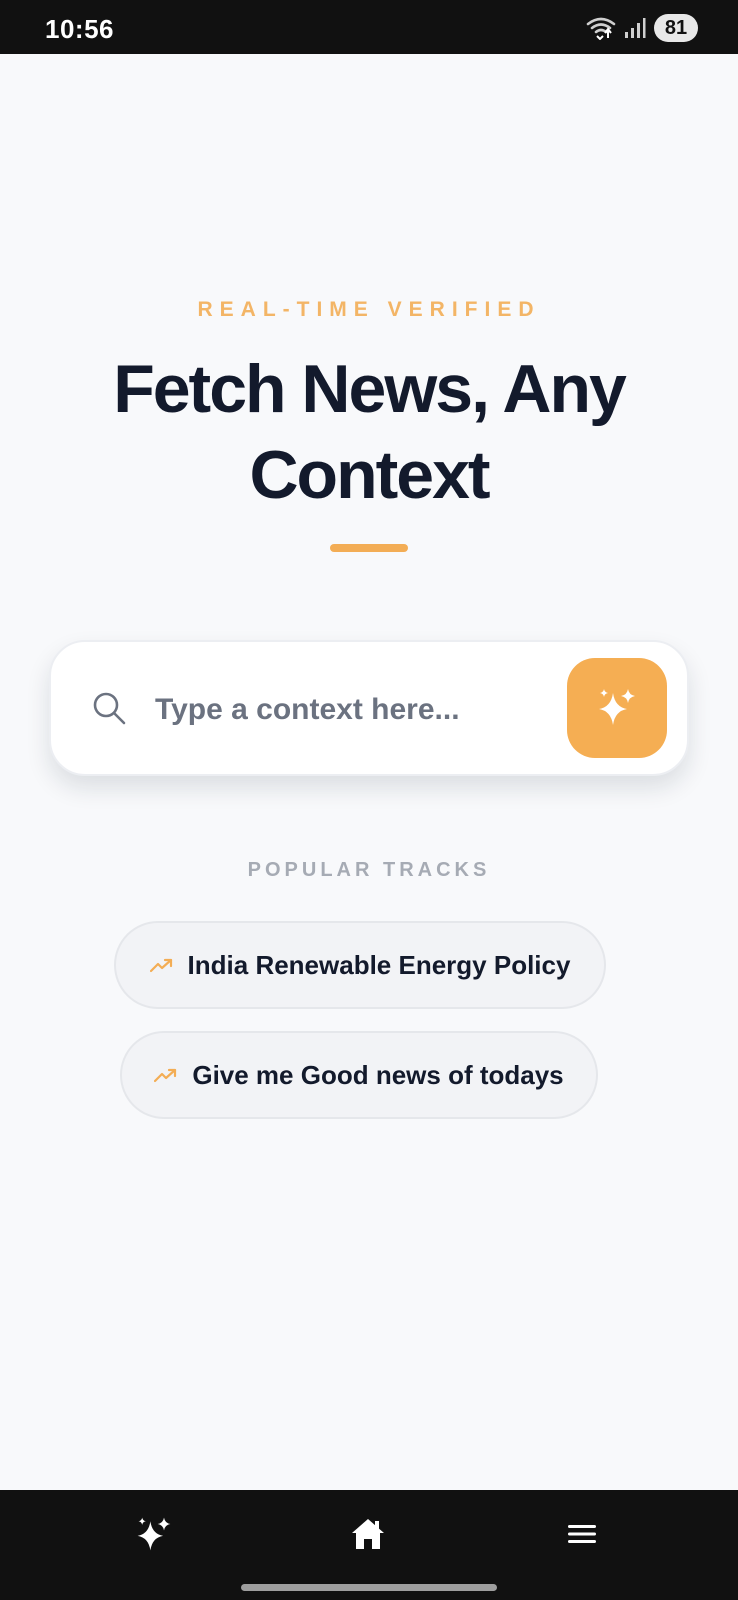 The image size is (738, 1600). I want to click on nav-ai-button, so click(154, 1536).